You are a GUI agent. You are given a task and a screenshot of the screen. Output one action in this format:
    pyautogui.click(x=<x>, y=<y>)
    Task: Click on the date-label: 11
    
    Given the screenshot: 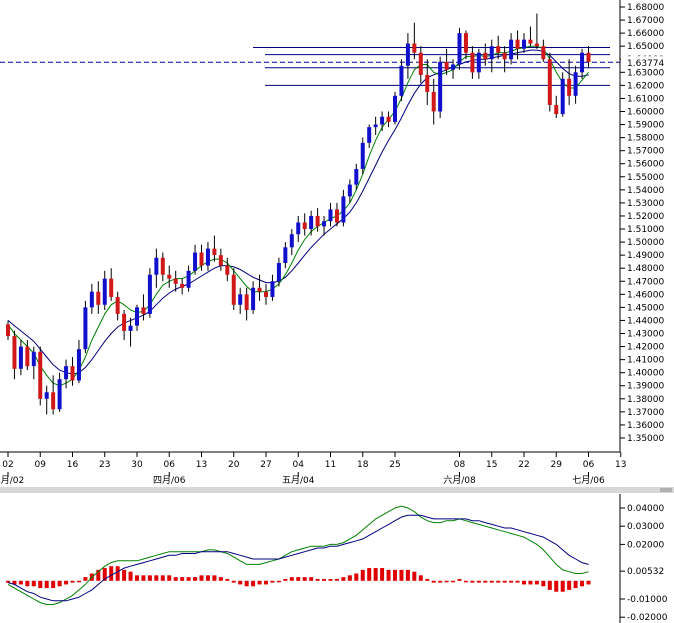 What is the action you would take?
    pyautogui.click(x=330, y=465)
    